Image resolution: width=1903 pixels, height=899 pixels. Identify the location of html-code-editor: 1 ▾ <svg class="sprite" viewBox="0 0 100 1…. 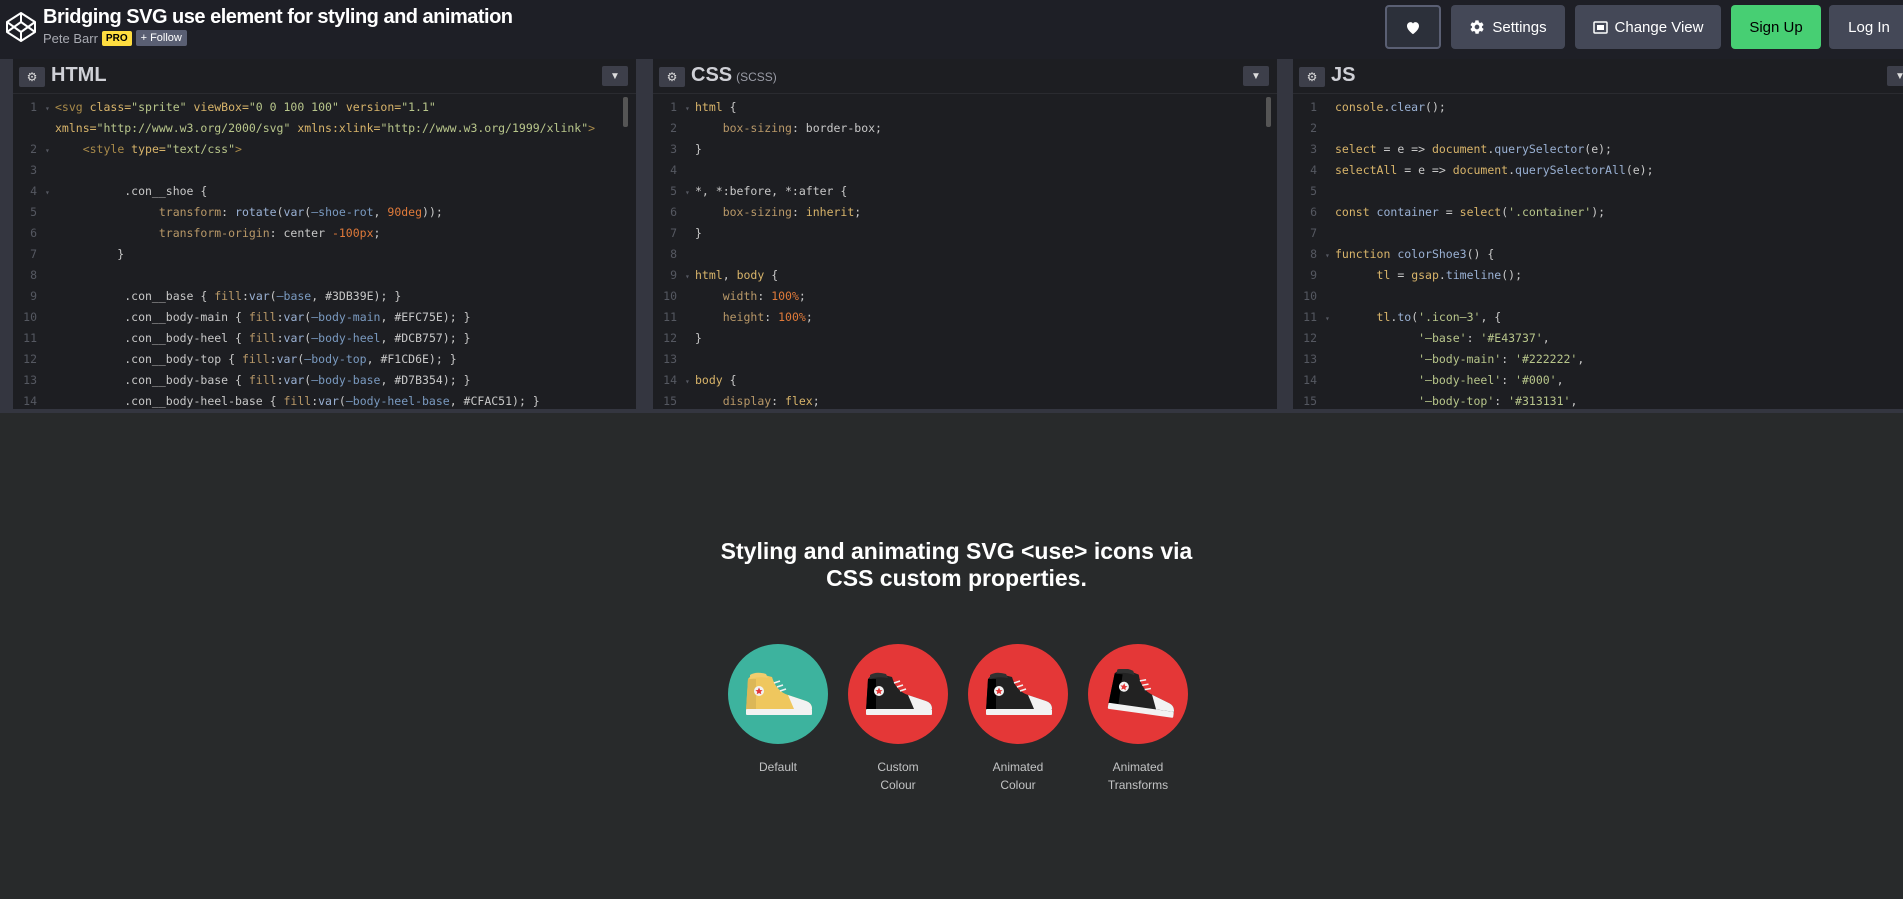
(324, 253).